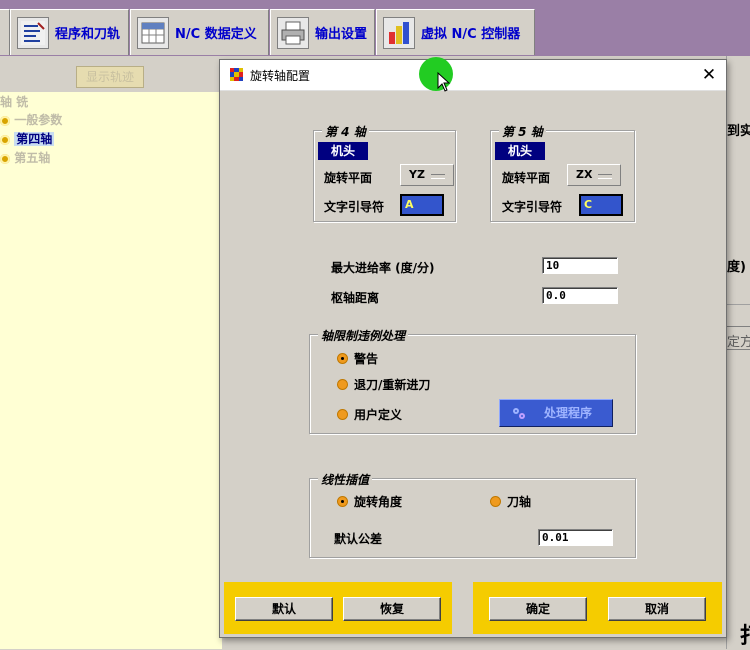 This screenshot has width=750, height=650. Describe the element at coordinates (594, 175) in the screenshot. I see `axis5-plane-select: ZX` at that location.